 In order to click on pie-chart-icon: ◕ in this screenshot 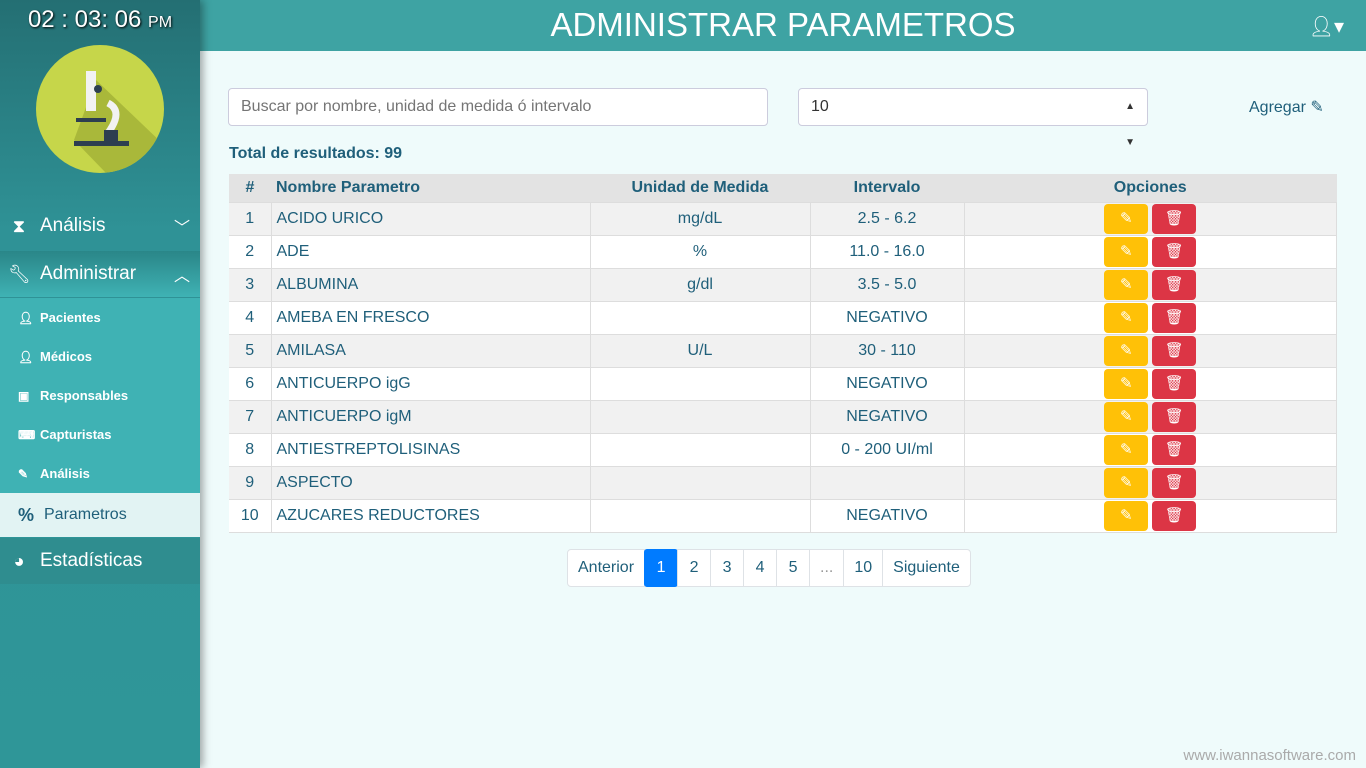, I will do `click(19, 560)`.